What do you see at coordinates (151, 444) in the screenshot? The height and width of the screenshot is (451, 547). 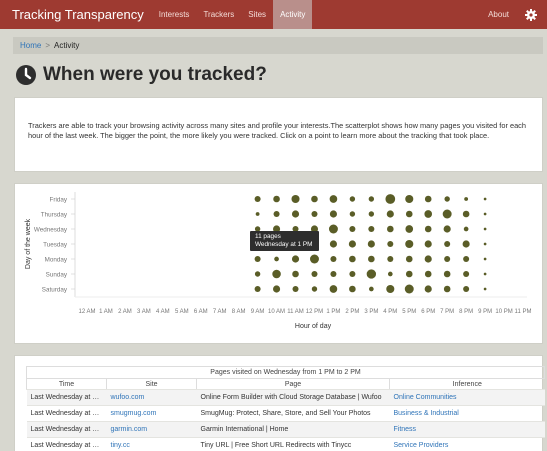 I see `cell-site-link: tiny.cc` at bounding box center [151, 444].